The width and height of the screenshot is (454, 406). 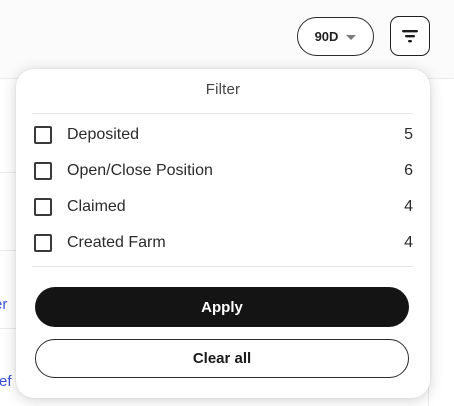 I want to click on time-range-select: 90D, so click(x=335, y=36).